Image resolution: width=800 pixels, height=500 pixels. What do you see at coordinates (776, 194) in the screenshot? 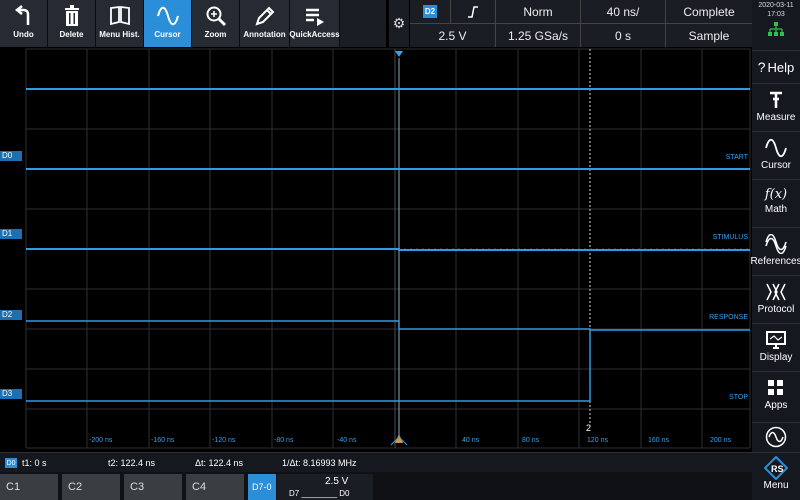
I see `function-icon: f(x)` at bounding box center [776, 194].